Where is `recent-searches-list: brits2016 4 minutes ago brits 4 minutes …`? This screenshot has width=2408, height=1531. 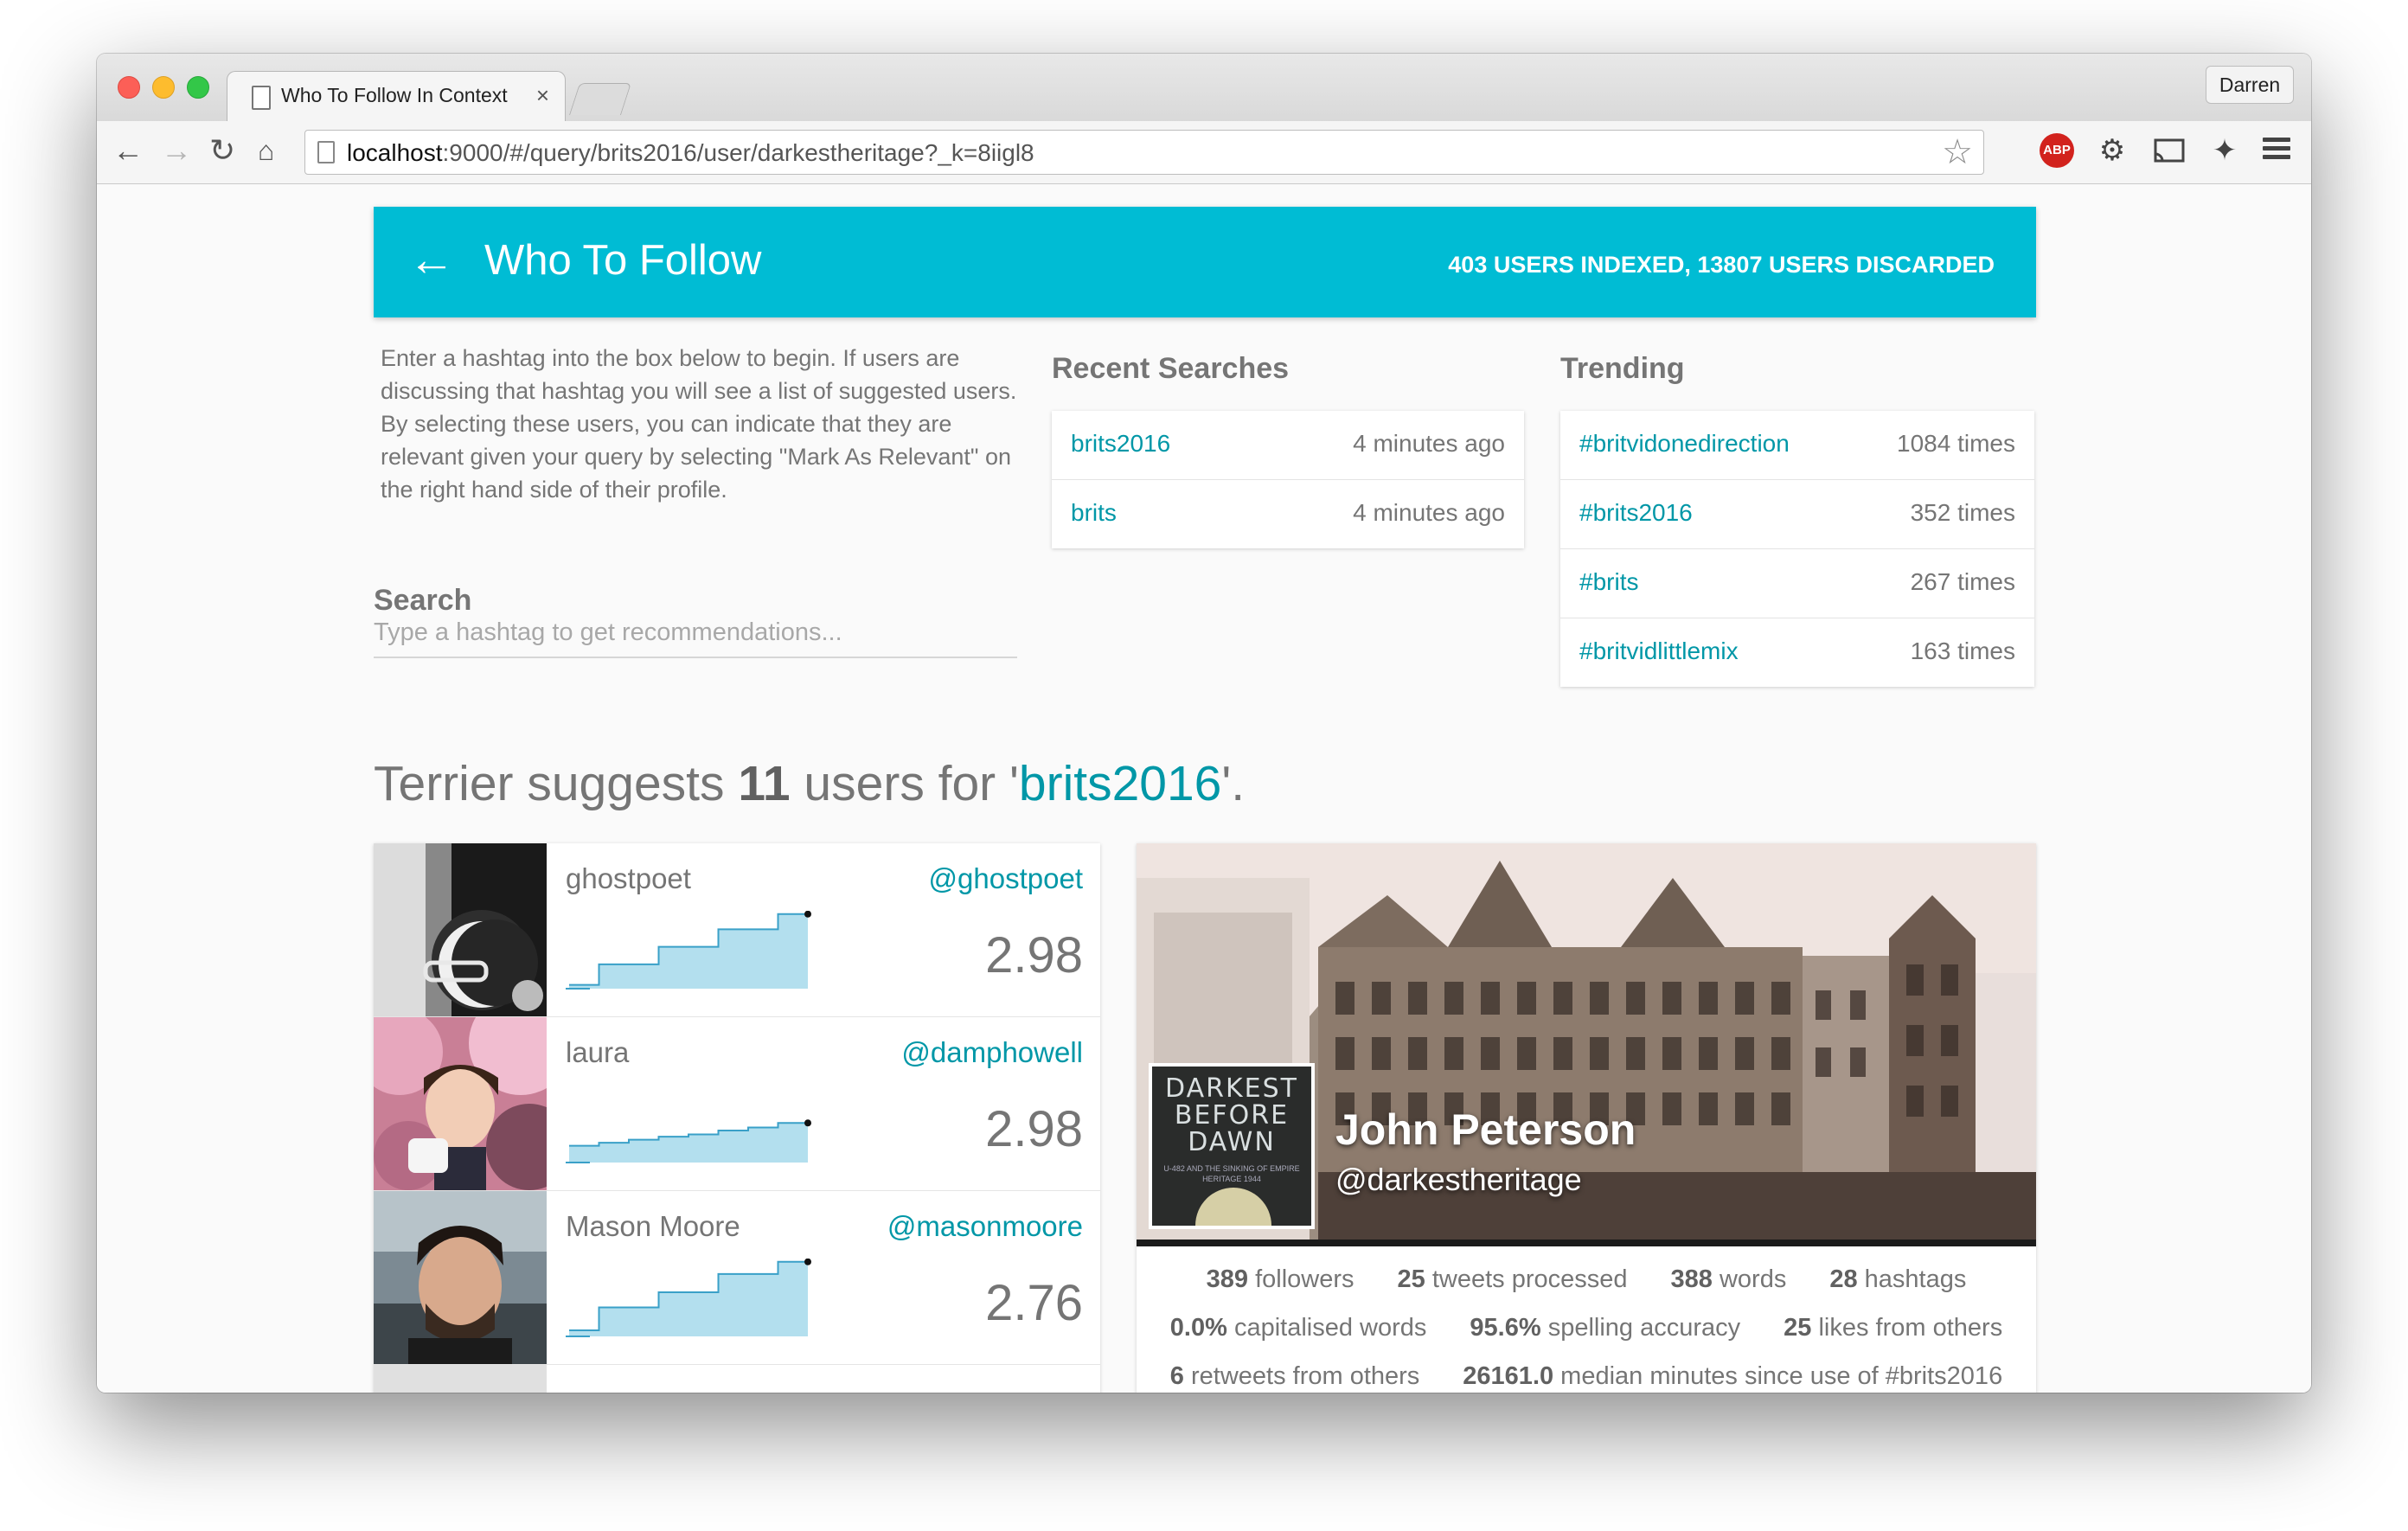
recent-searches-list: brits2016 4 minutes ago brits 4 minutes … is located at coordinates (1288, 480).